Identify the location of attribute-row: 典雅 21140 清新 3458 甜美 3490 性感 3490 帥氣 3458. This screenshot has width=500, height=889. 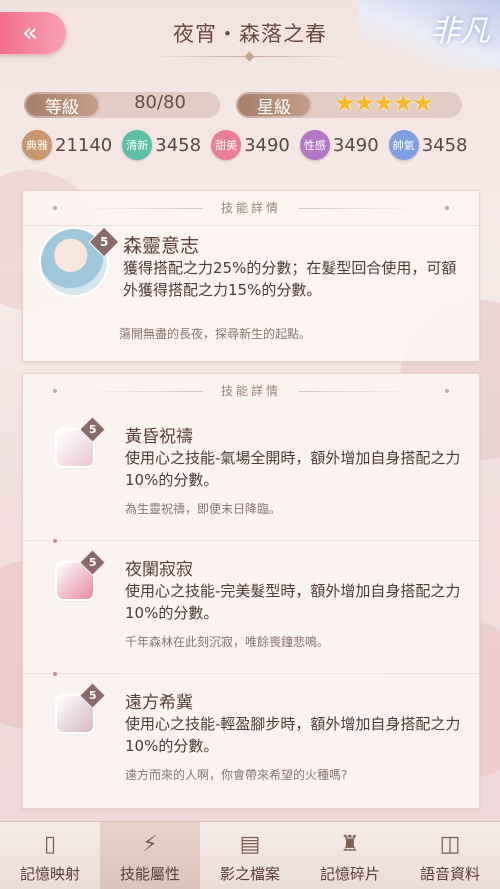
(250, 145).